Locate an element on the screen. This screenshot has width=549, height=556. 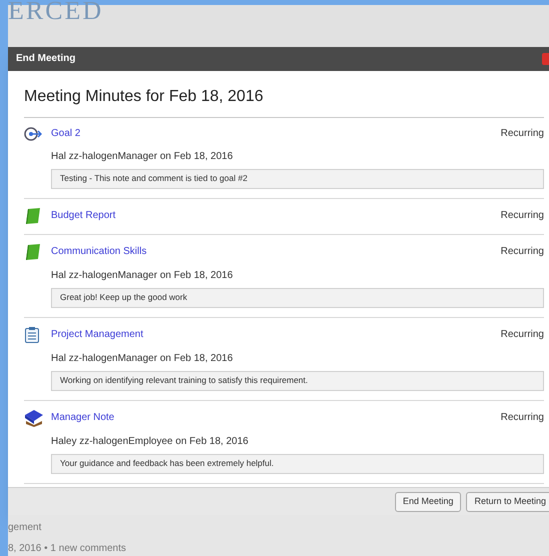
clipboard-icon is located at coordinates (32, 335).